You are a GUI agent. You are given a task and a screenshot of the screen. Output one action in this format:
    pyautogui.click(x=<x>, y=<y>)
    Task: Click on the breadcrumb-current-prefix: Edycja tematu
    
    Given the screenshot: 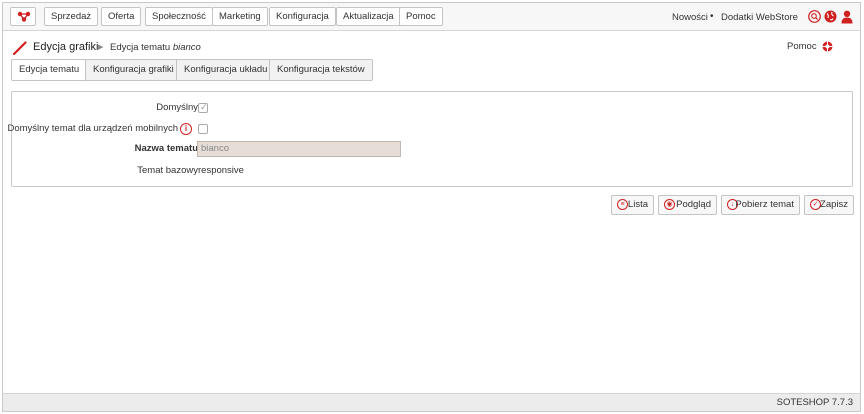 What is the action you would take?
    pyautogui.click(x=140, y=47)
    